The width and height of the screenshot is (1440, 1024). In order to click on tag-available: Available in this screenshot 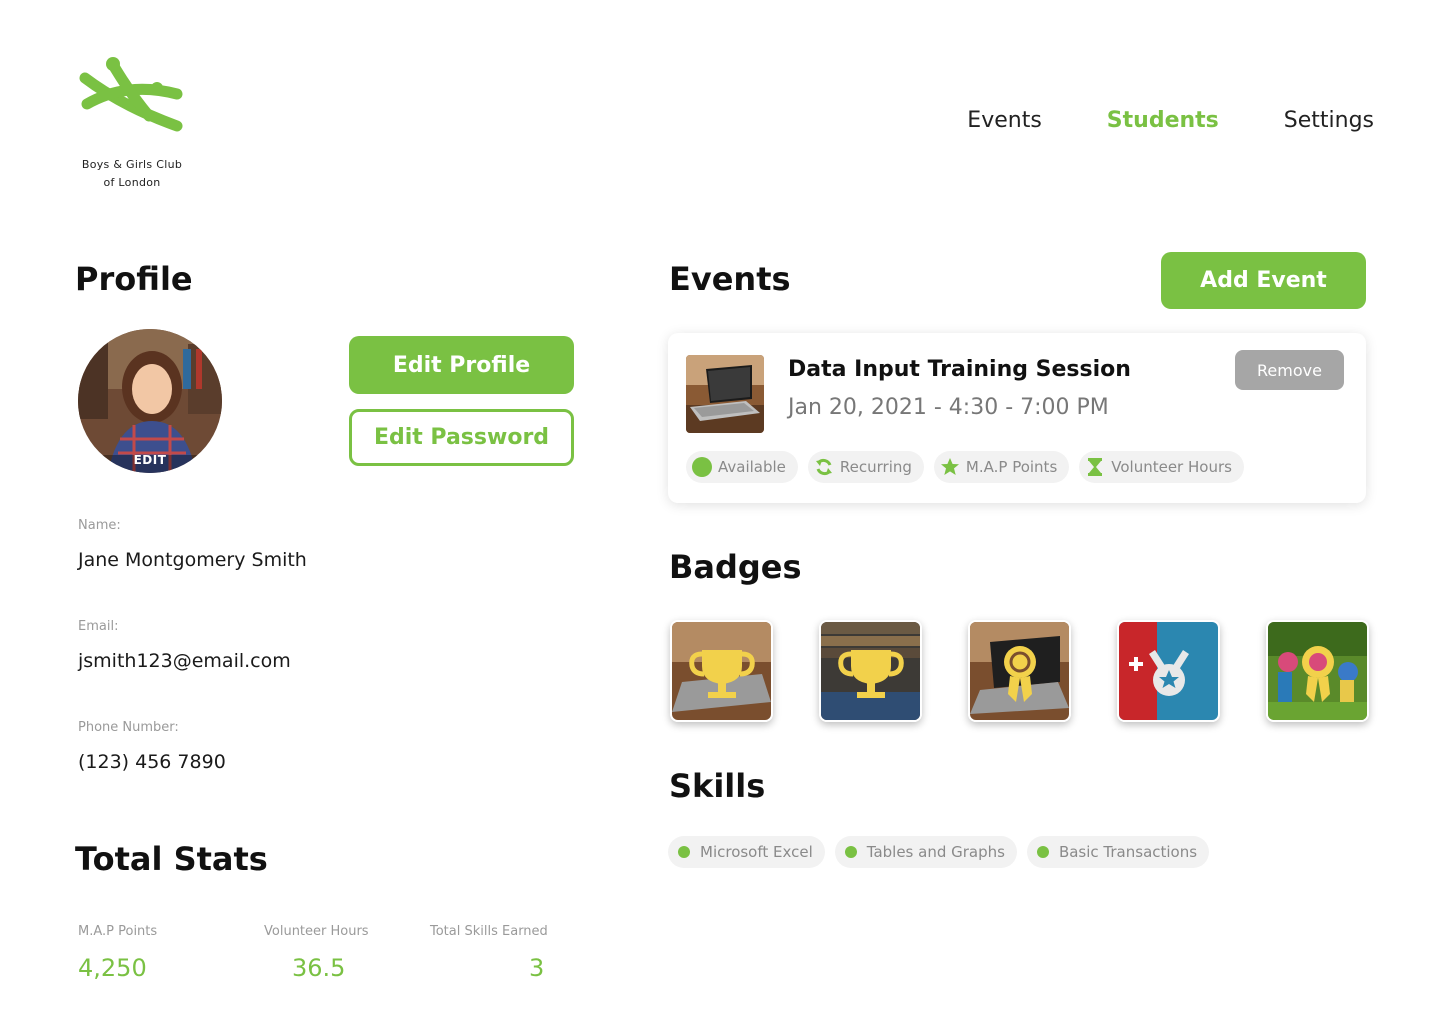, I will do `click(742, 467)`.